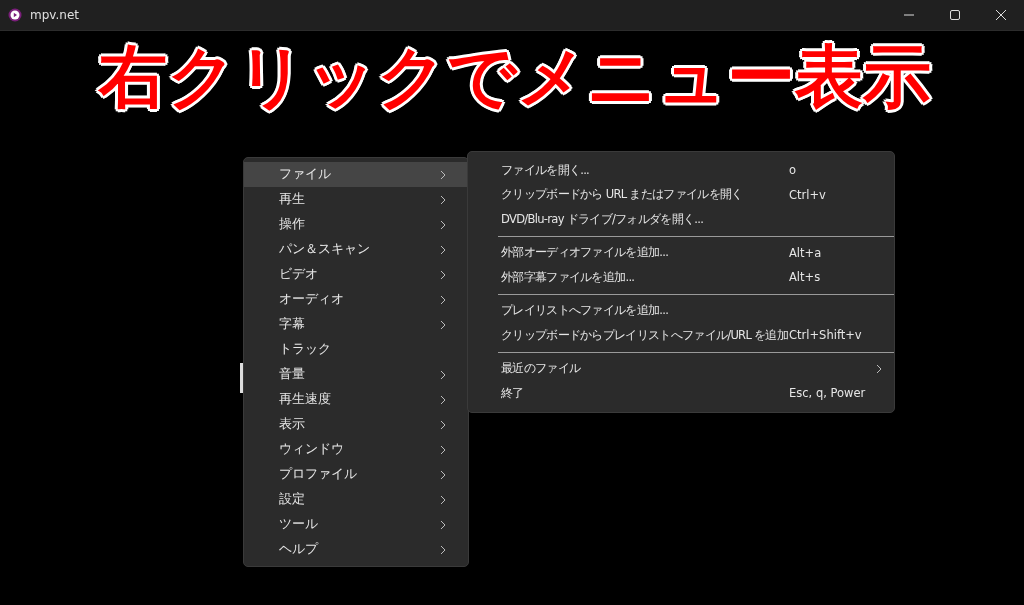 The image size is (1024, 605). What do you see at coordinates (955, 15) in the screenshot?
I see `maximize-icon` at bounding box center [955, 15].